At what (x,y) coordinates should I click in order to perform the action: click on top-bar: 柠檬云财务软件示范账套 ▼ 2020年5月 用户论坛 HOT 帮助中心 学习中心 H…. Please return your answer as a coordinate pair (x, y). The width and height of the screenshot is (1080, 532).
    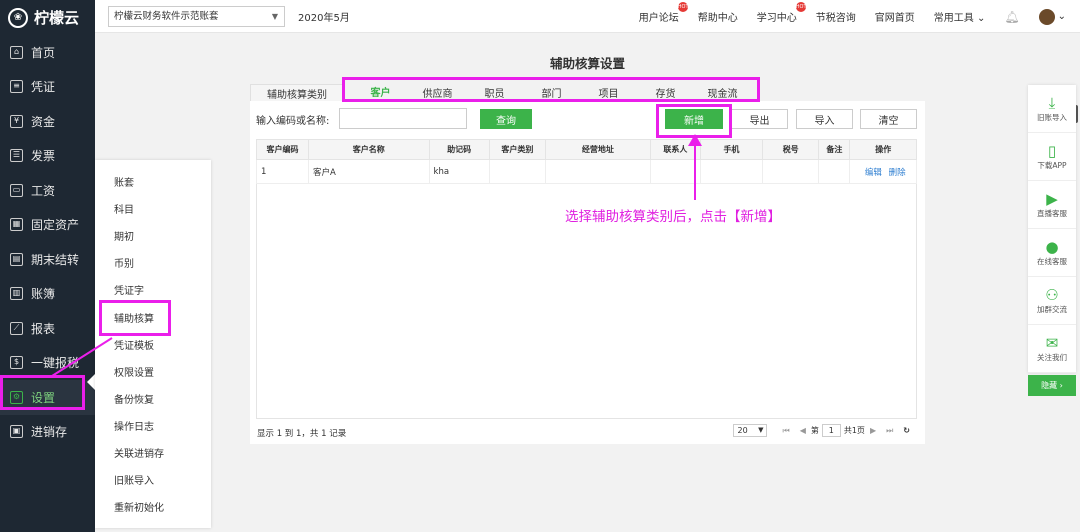
    Looking at the image, I should click on (587, 16).